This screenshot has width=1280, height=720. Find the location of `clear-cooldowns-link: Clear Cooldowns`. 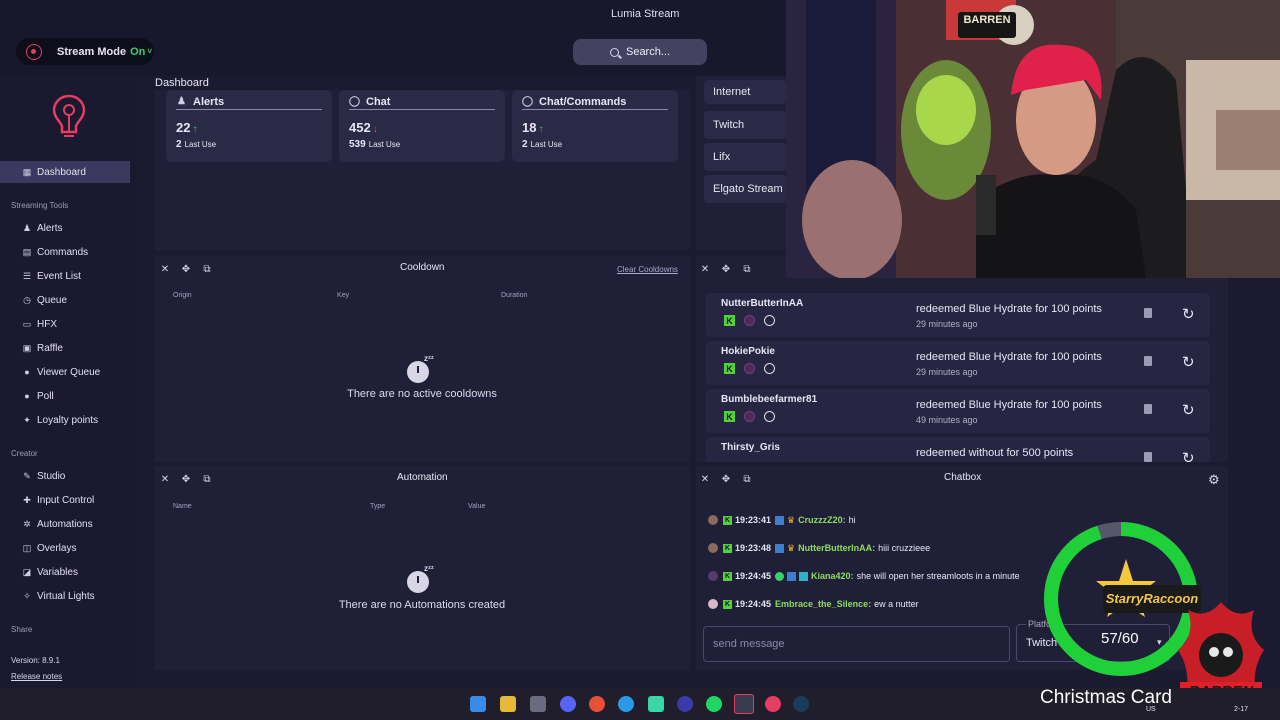

clear-cooldowns-link: Clear Cooldowns is located at coordinates (647, 269).